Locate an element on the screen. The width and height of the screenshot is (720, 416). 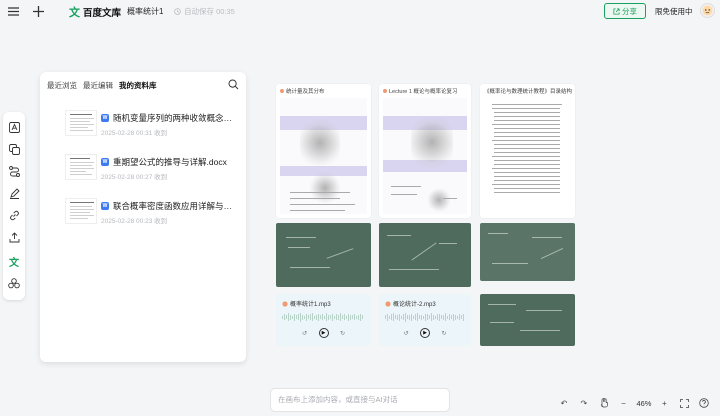
share-button: 分享 is located at coordinates (625, 11).